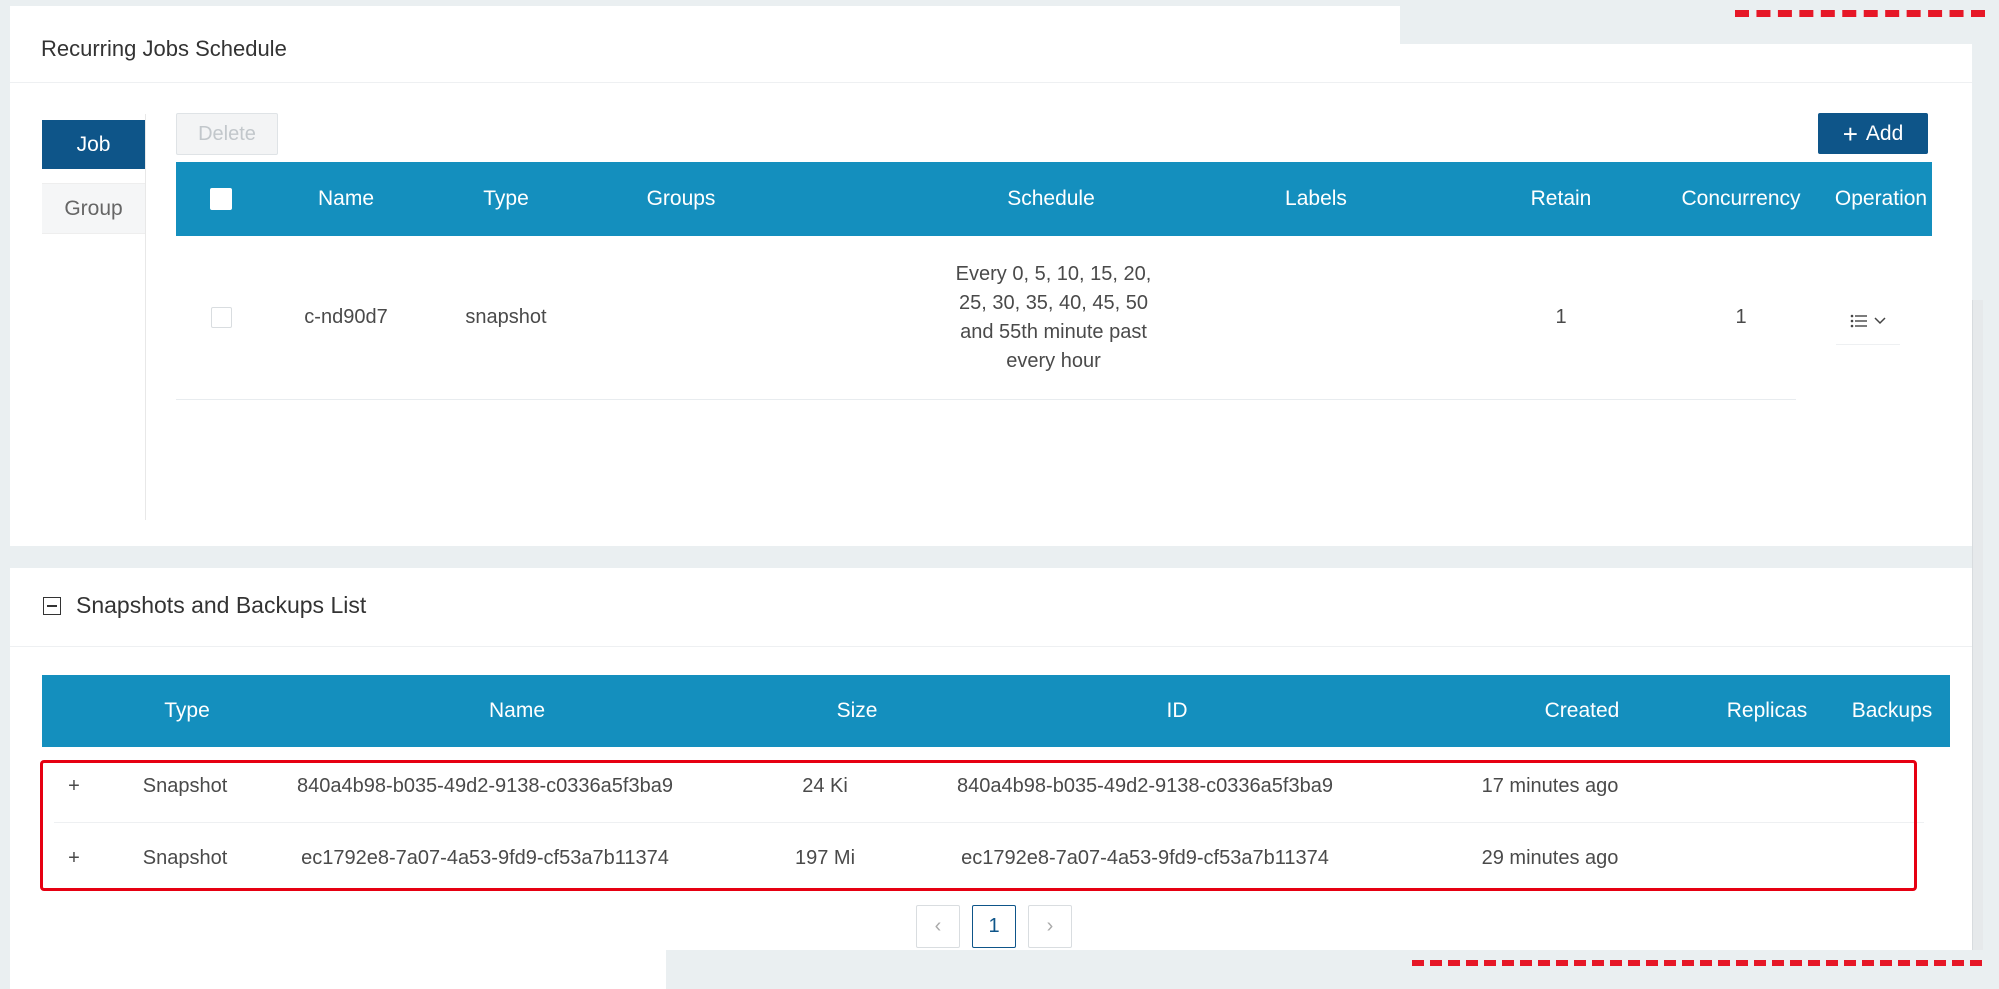  I want to click on job-name: c-nd90d7, so click(346, 317).